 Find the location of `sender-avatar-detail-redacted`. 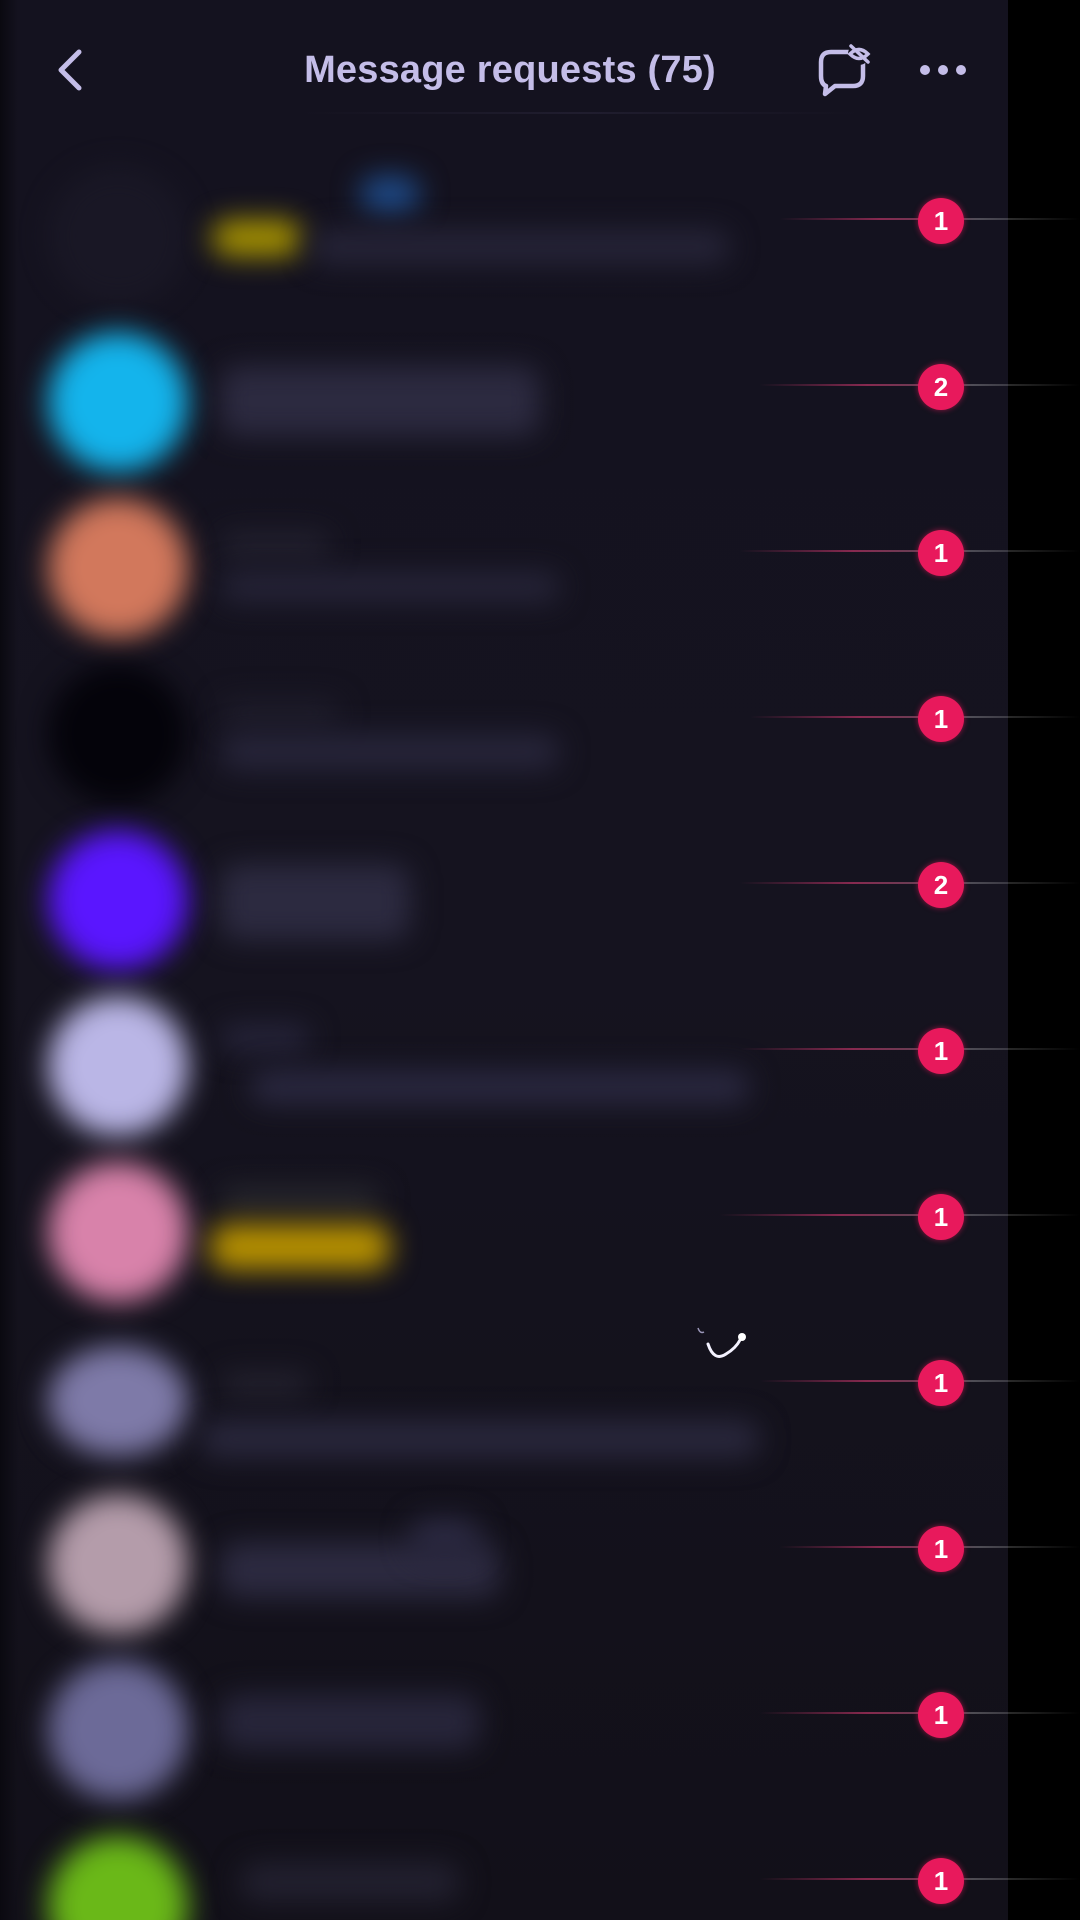

sender-avatar-detail-redacted is located at coordinates (390, 194).